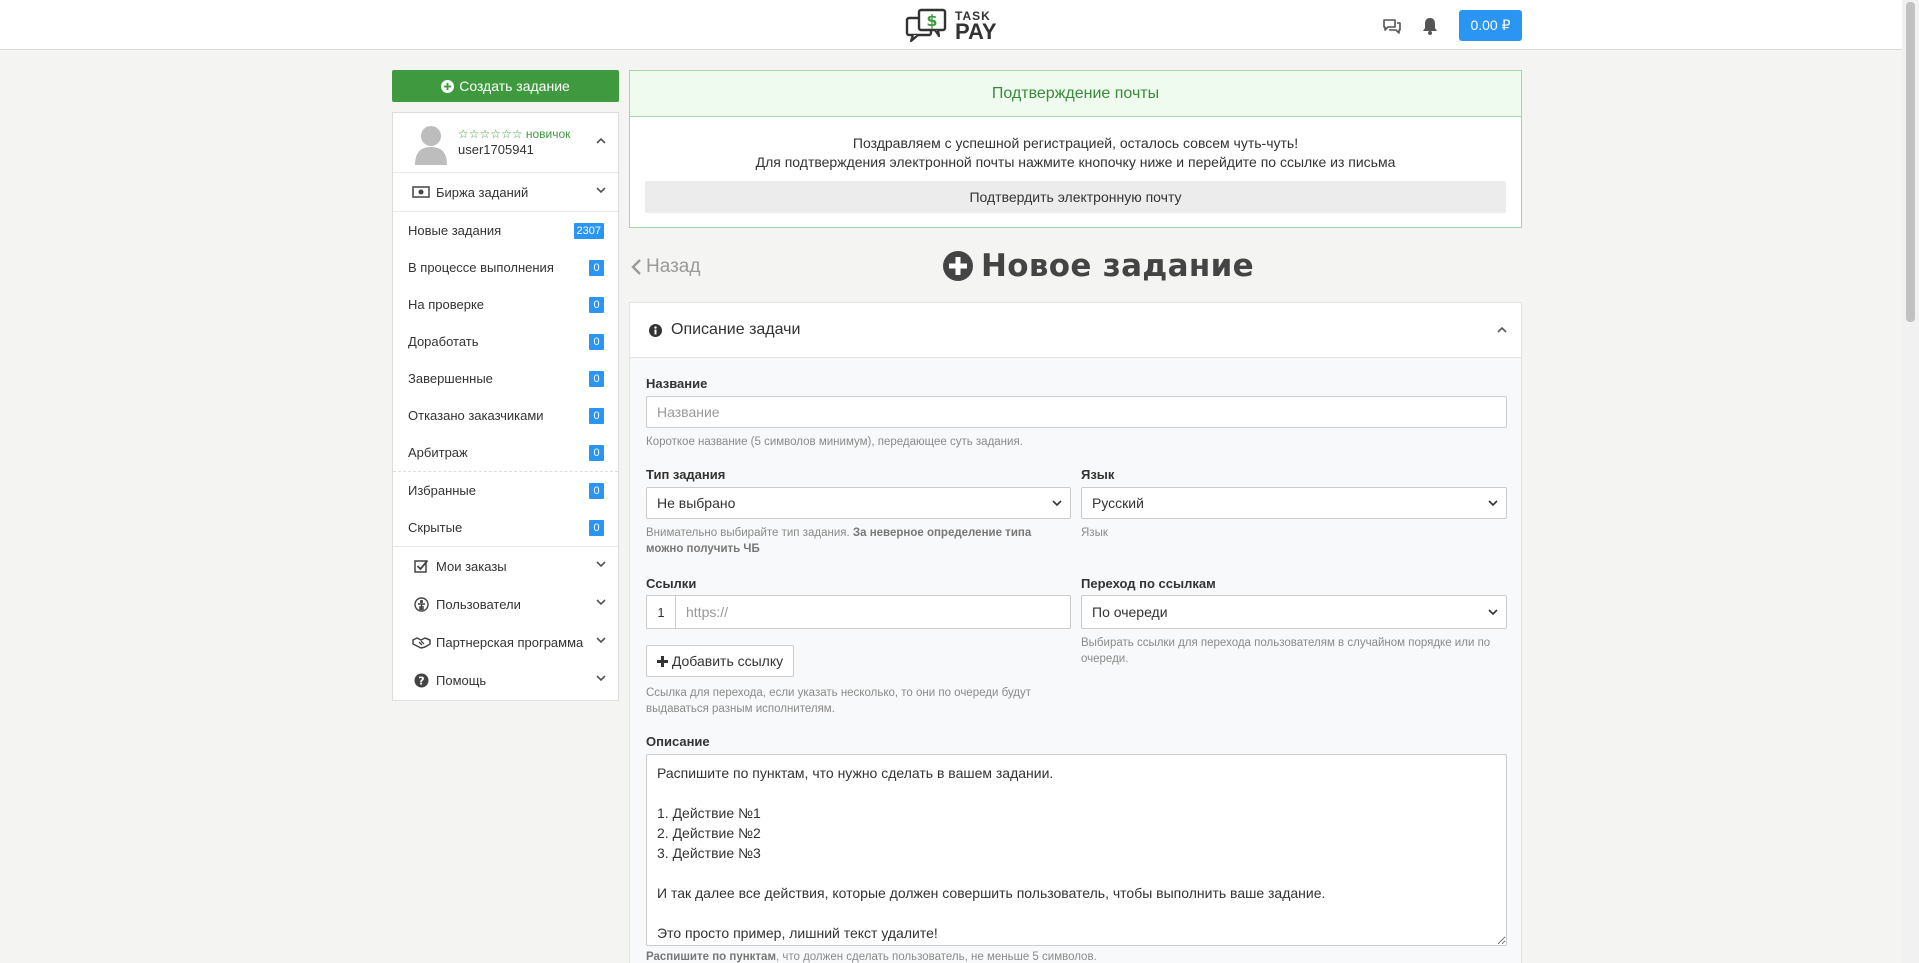 Image resolution: width=1919 pixels, height=963 pixels. I want to click on page-scrollbar-thumb, so click(1910, 162).